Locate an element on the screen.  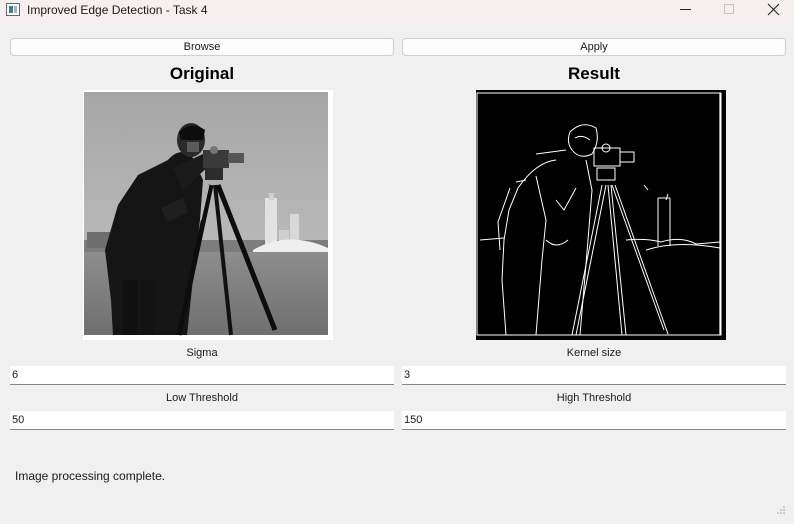
maximize-button is located at coordinates (729, 11).